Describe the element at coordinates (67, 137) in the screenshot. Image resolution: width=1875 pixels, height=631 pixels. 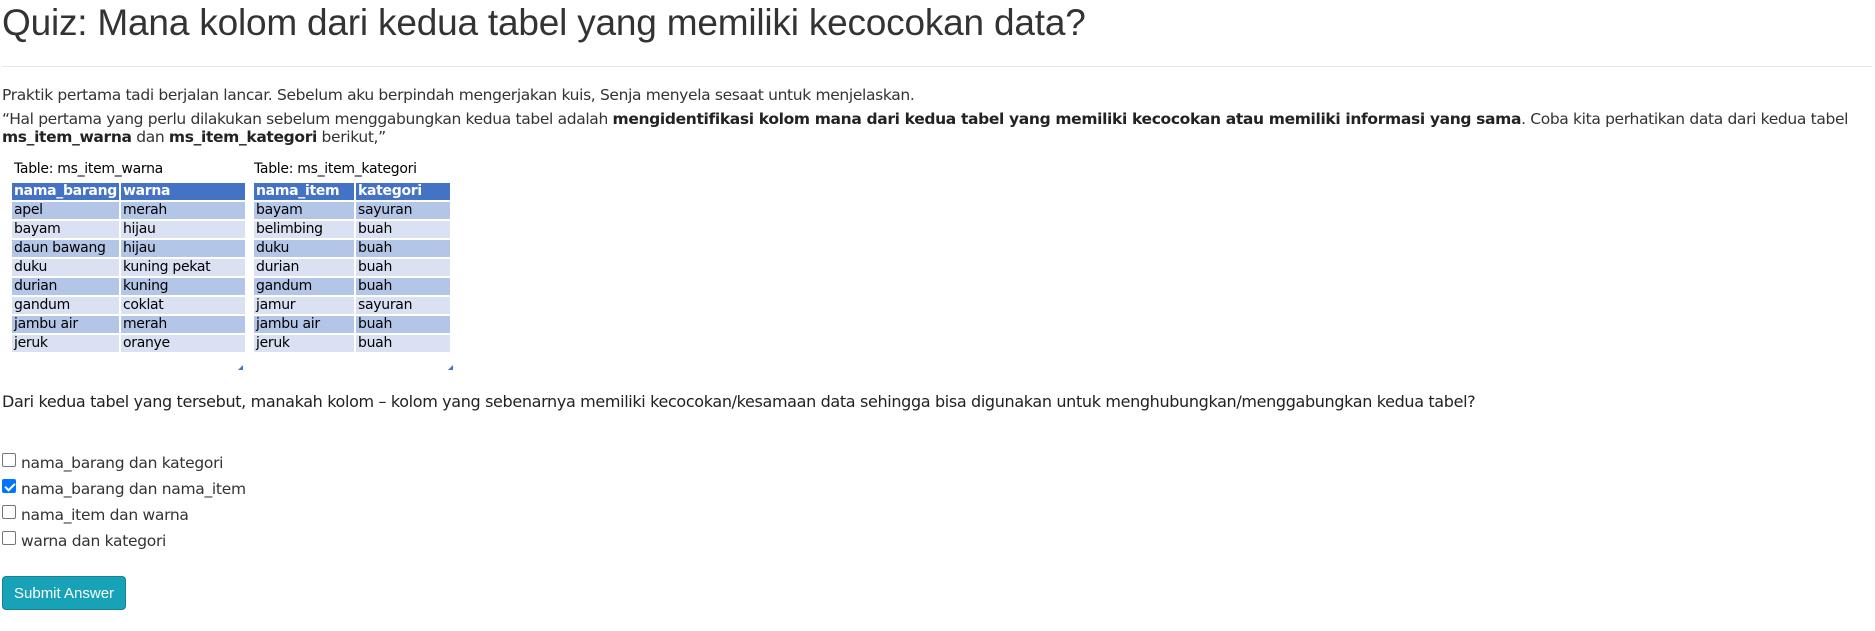
I see `table-name-ms-item-warna: ms_item_warna` at that location.